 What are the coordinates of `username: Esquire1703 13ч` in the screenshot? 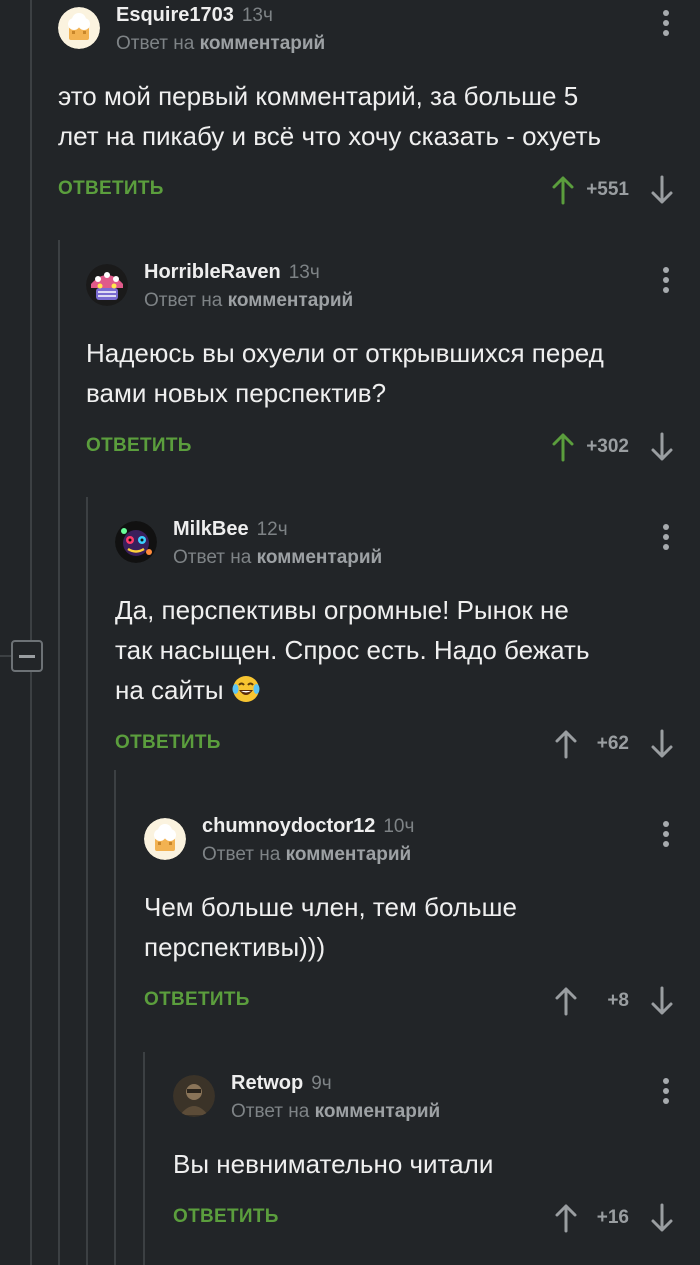 It's located at (194, 15).